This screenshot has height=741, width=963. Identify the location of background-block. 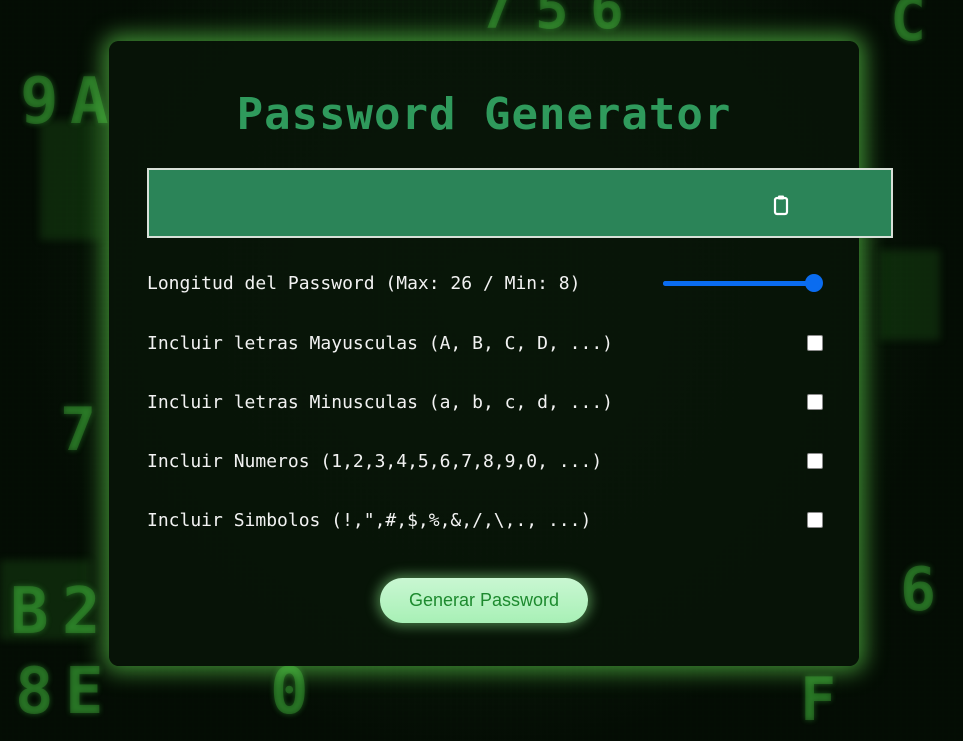
(910, 295).